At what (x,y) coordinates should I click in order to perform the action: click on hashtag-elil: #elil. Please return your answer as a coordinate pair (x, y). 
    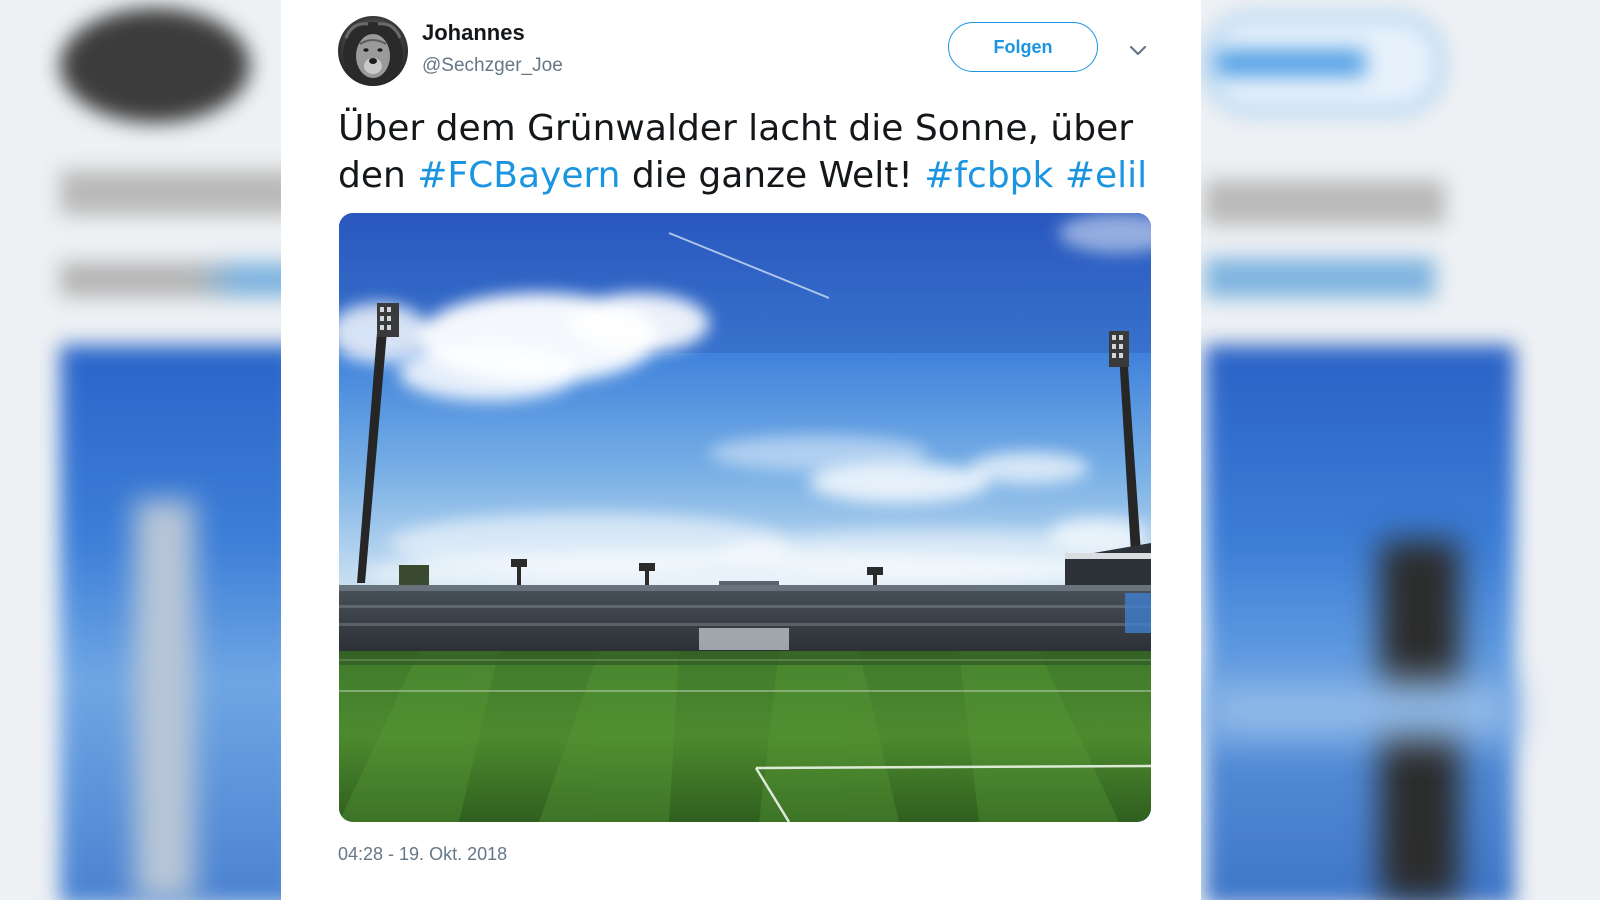
    Looking at the image, I should click on (1106, 175).